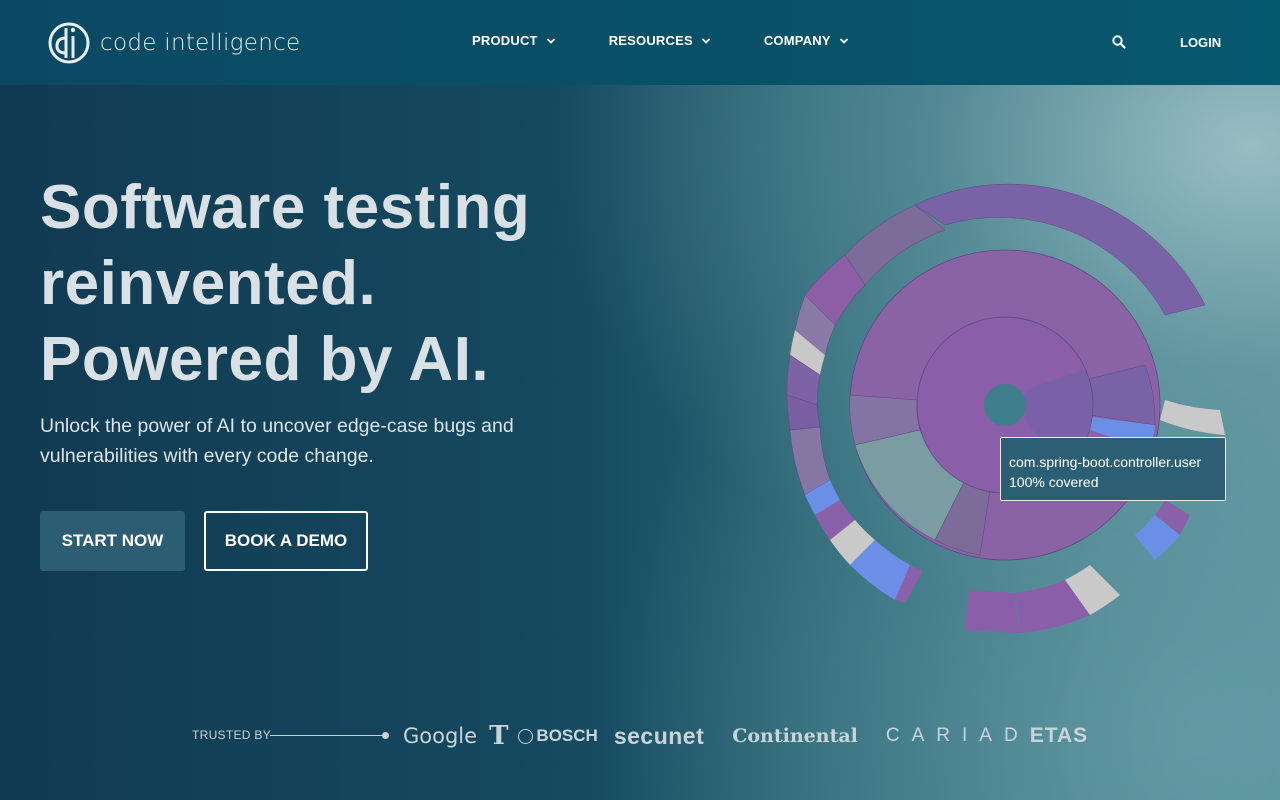 The image size is (1280, 800). What do you see at coordinates (957, 735) in the screenshot?
I see `cariad-logo: CARIAD` at bounding box center [957, 735].